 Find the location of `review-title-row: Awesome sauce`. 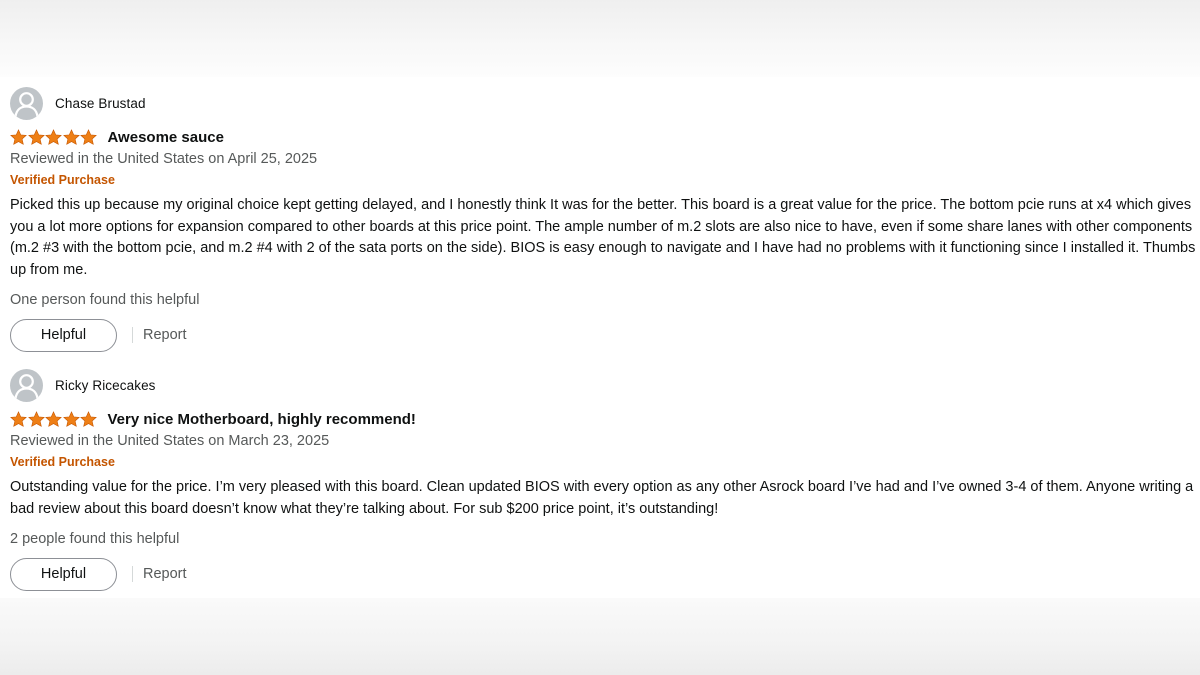

review-title-row: Awesome sauce is located at coordinates (603, 137).